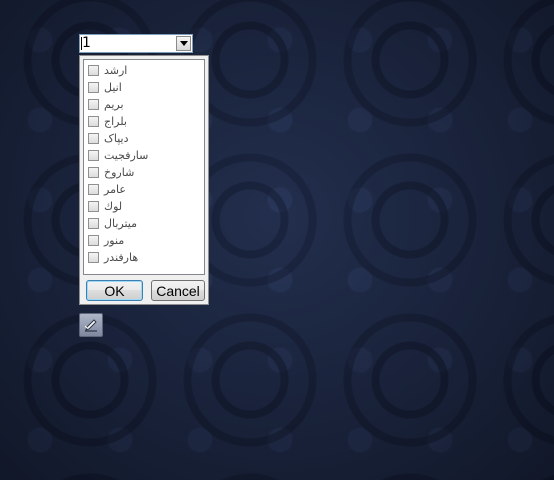 Image resolution: width=554 pixels, height=480 pixels. Describe the element at coordinates (114, 104) in the screenshot. I see `item-label: بریم` at that location.